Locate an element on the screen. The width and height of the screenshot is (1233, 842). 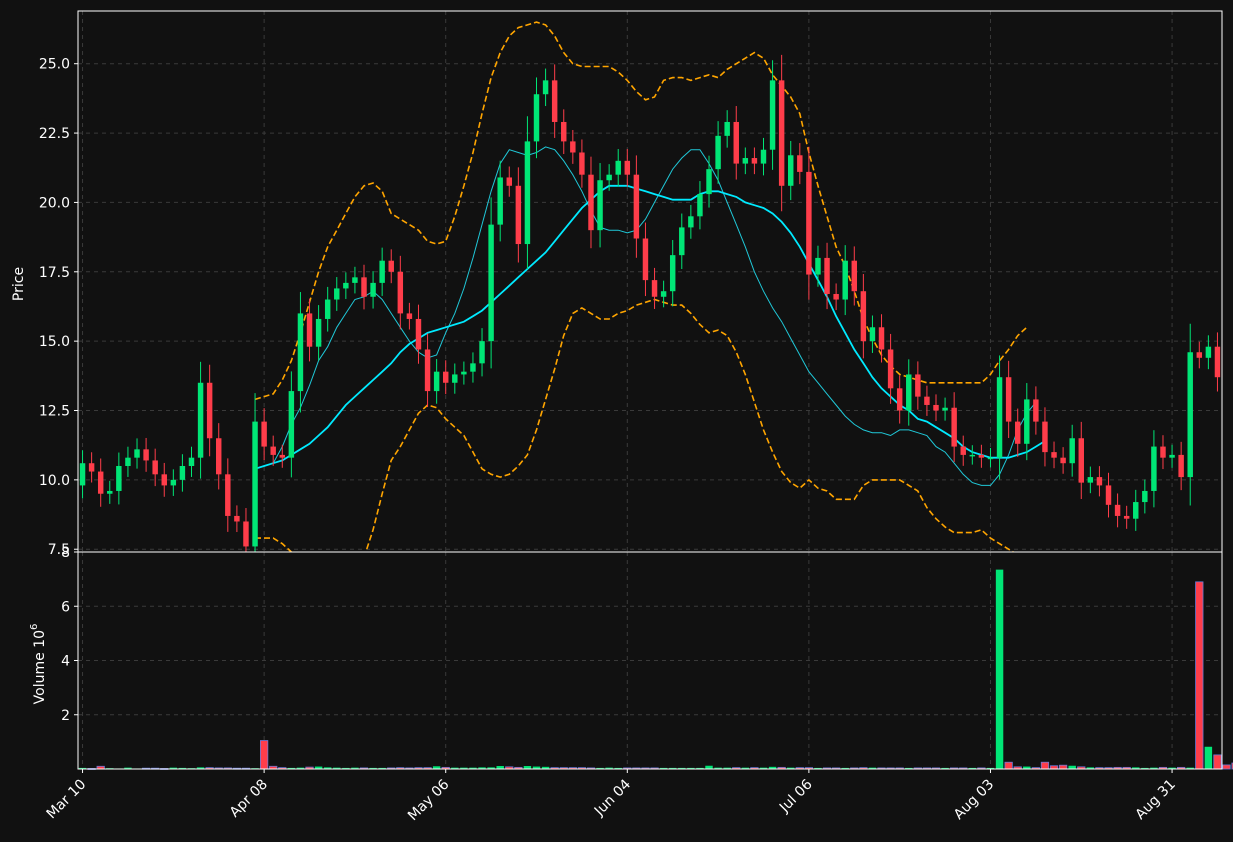
price-tick-label: 12.5 is located at coordinates (54, 412).